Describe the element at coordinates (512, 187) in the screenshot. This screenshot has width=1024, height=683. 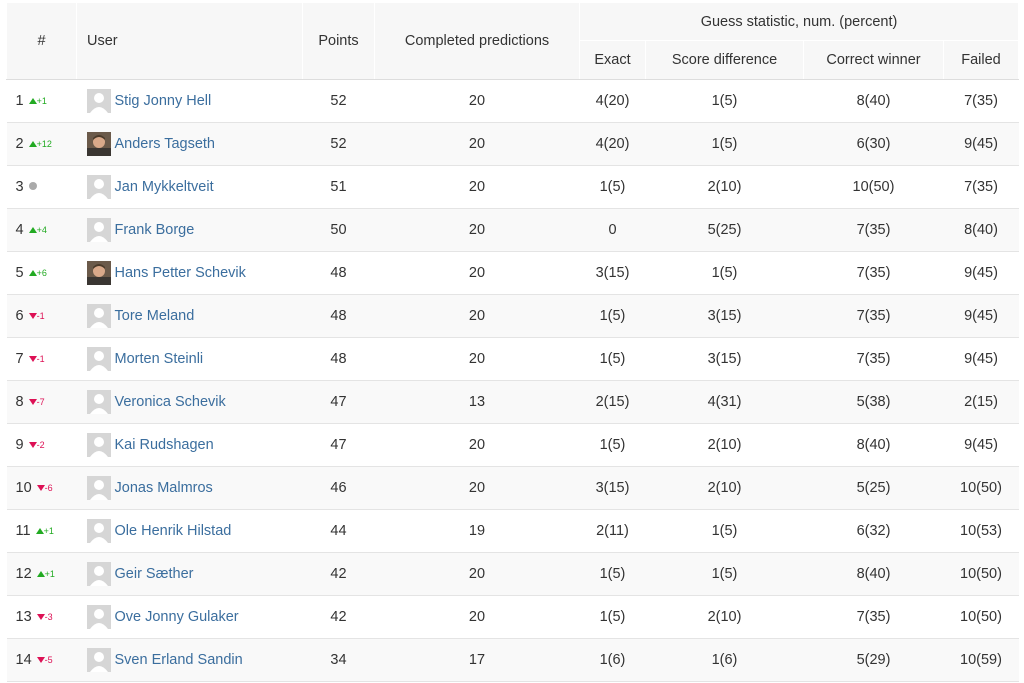
I see `table-row: 3 Jan Mykkeltveit 51 20 1(5) 2(10) 10(50) 7(35)` at that location.